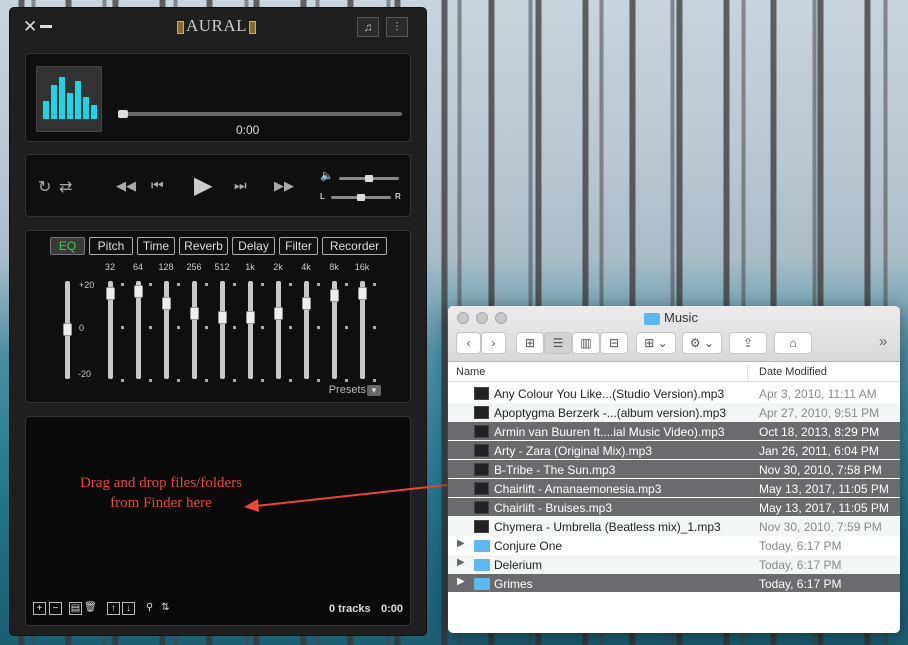 The image size is (908, 645). What do you see at coordinates (793, 343) in the screenshot?
I see `tag-icon: ⌂` at bounding box center [793, 343].